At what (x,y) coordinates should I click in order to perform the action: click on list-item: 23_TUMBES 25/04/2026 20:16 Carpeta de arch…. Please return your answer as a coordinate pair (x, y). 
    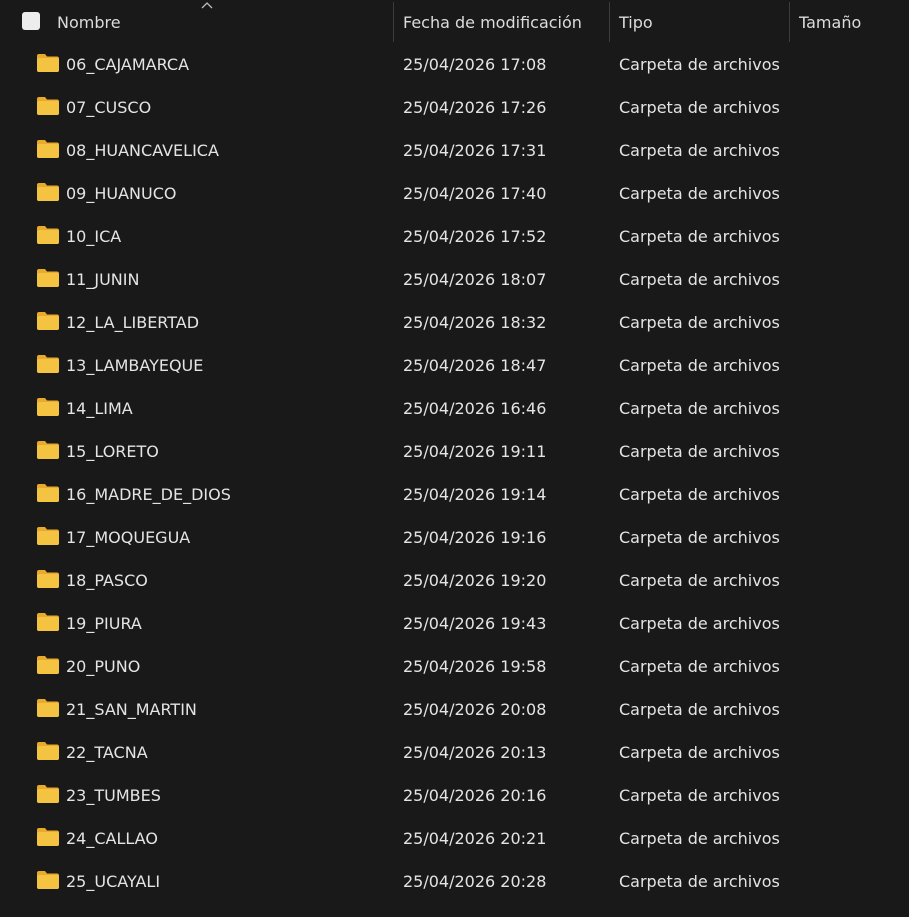
    Looking at the image, I should click on (454, 795).